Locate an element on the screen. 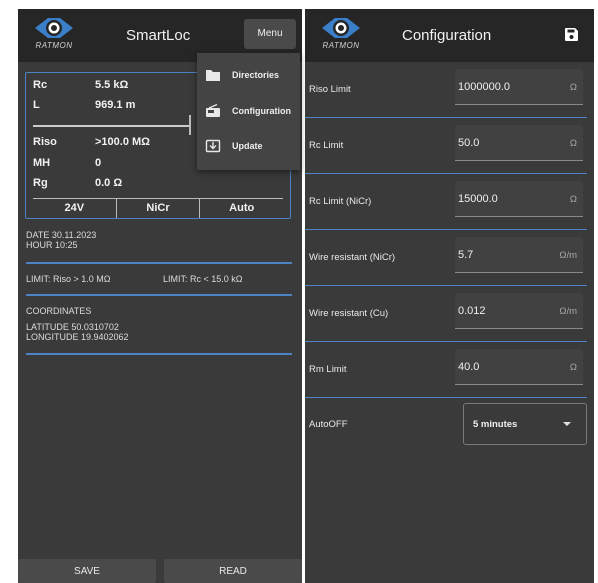  field-label: Rc Limit (NiCr) is located at coordinates (340, 201).